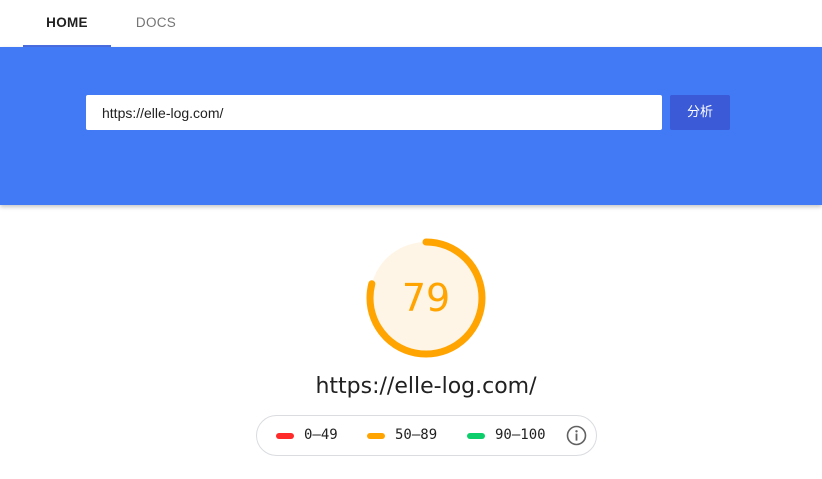 This screenshot has width=822, height=479. Describe the element at coordinates (426, 386) in the screenshot. I see `analyzed-url: https://elle-log.com/` at that location.